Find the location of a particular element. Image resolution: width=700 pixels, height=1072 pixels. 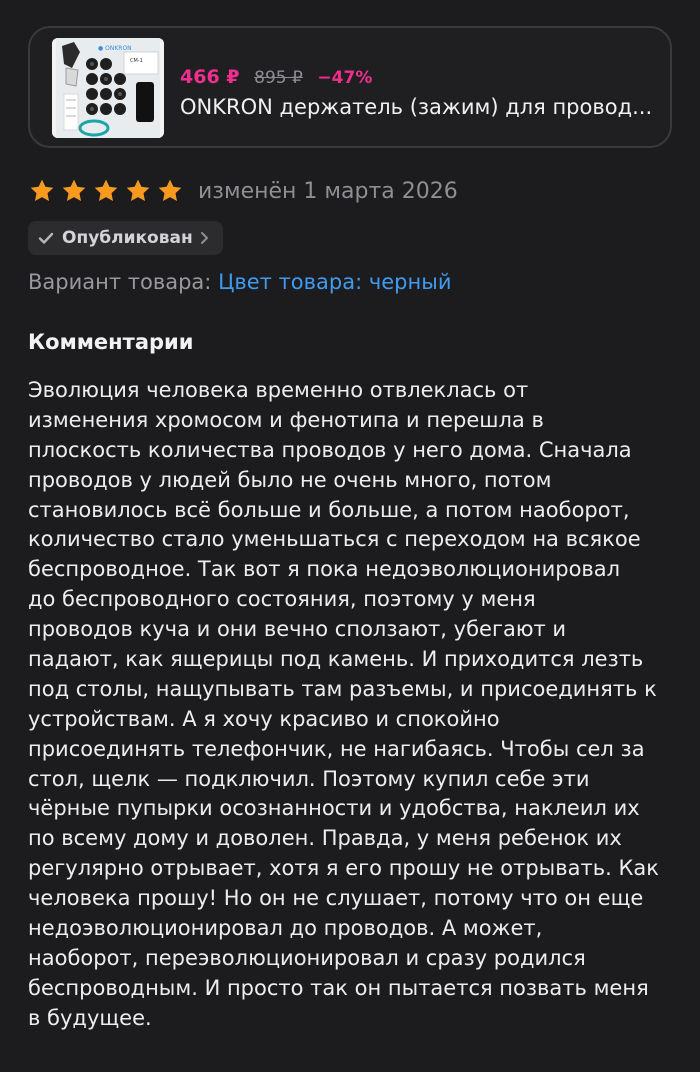

star-rating is located at coordinates (106, 191).